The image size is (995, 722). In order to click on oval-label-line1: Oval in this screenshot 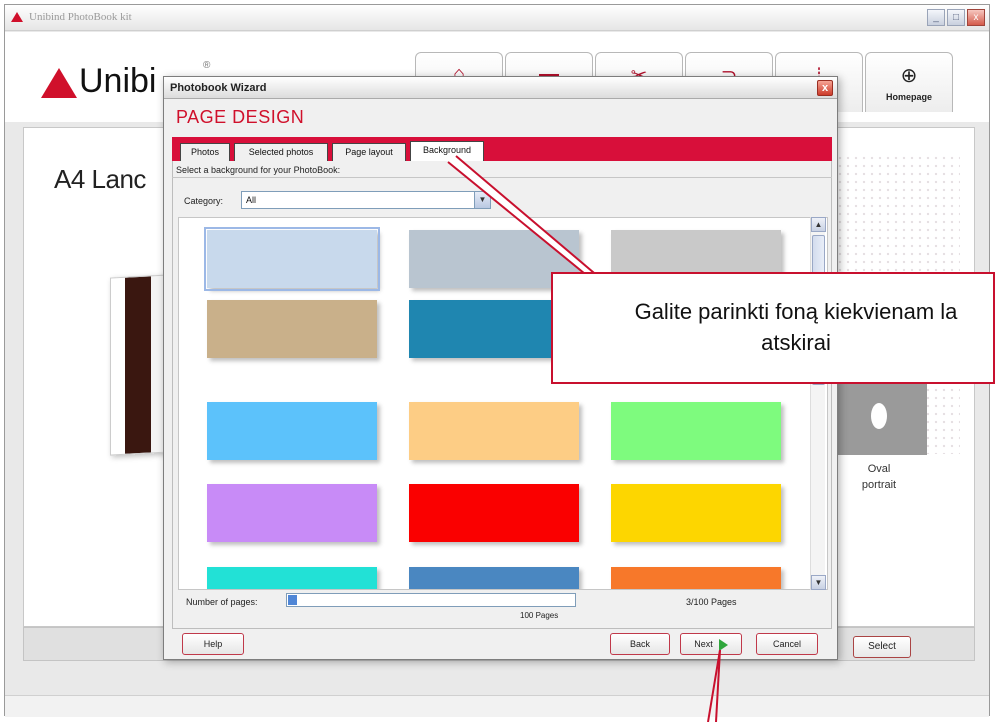, I will do `click(879, 469)`.